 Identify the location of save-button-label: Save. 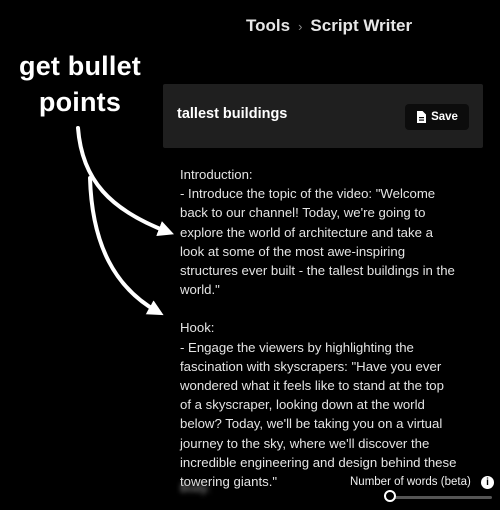
(444, 117).